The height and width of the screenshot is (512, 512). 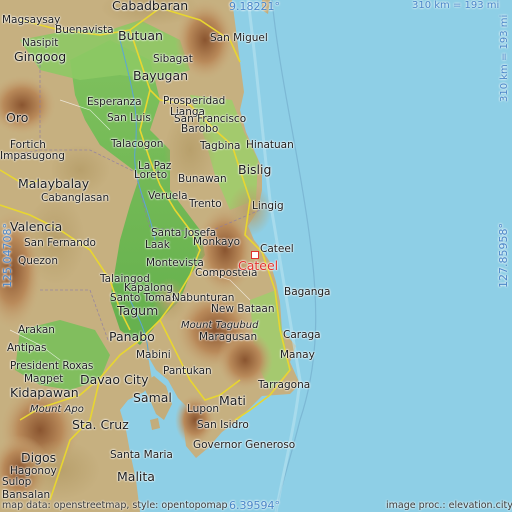 What do you see at coordinates (17, 117) in the screenshot?
I see `place-label: Oro` at bounding box center [17, 117].